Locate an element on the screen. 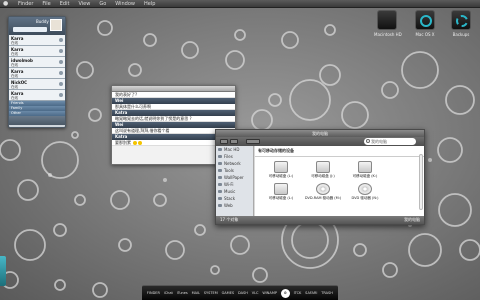  status-field is located at coordinates (30, 29).